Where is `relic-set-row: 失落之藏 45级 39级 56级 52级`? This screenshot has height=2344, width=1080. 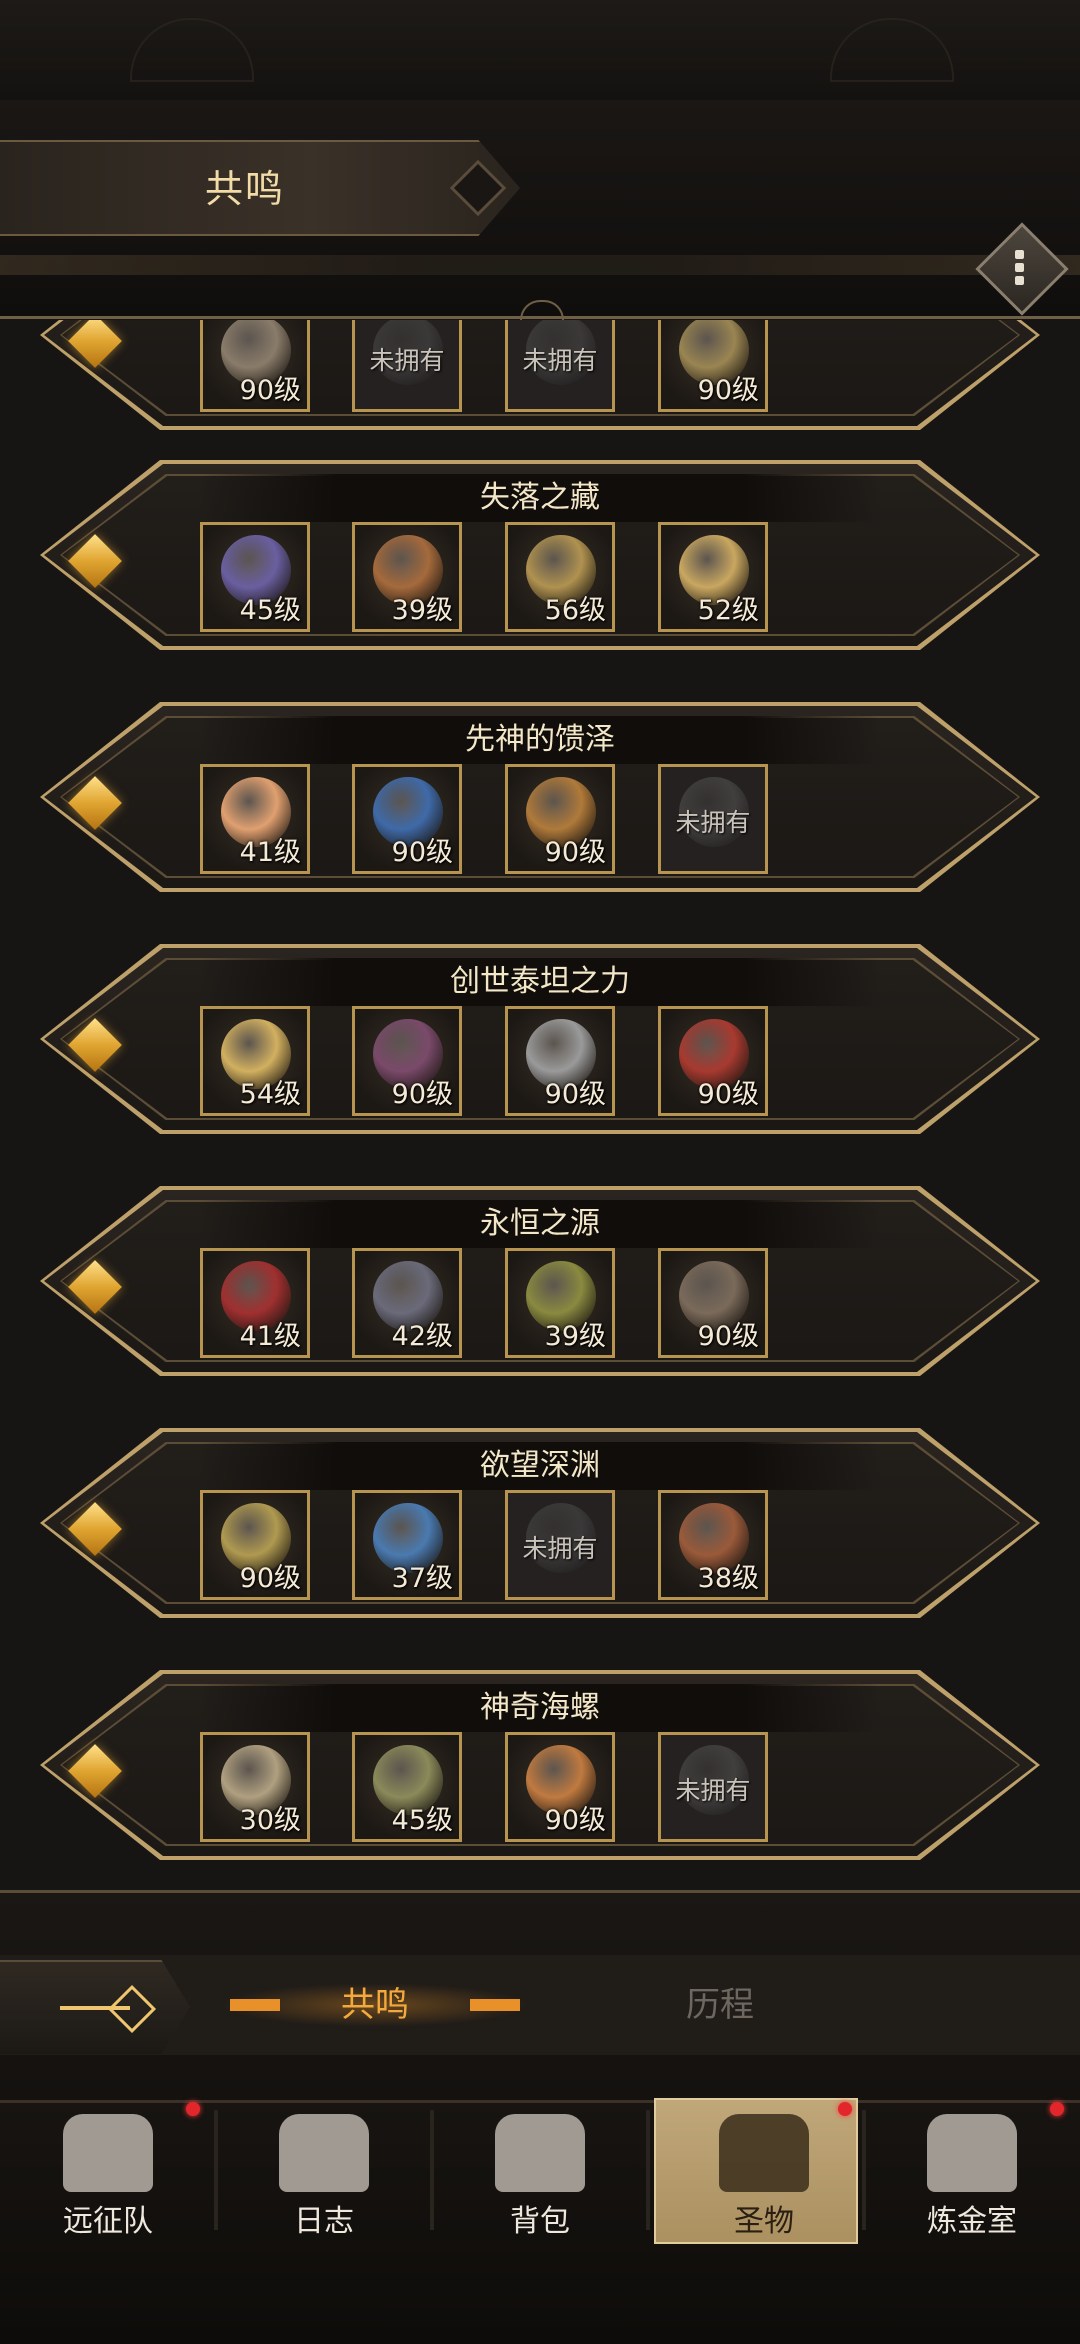
relic-set-row: 失落之藏 45级 39级 56级 52级 is located at coordinates (540, 555).